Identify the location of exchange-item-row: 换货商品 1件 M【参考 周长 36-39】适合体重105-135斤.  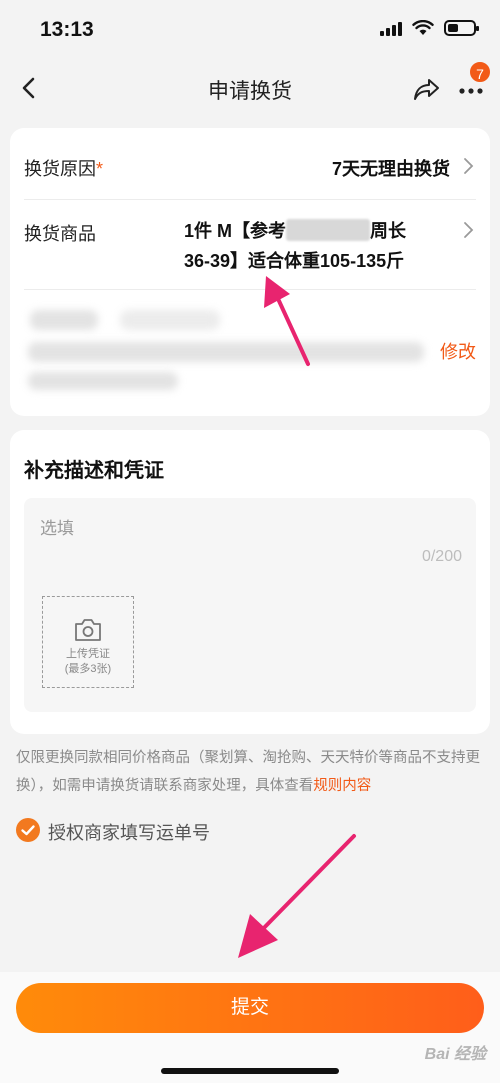
(250, 245).